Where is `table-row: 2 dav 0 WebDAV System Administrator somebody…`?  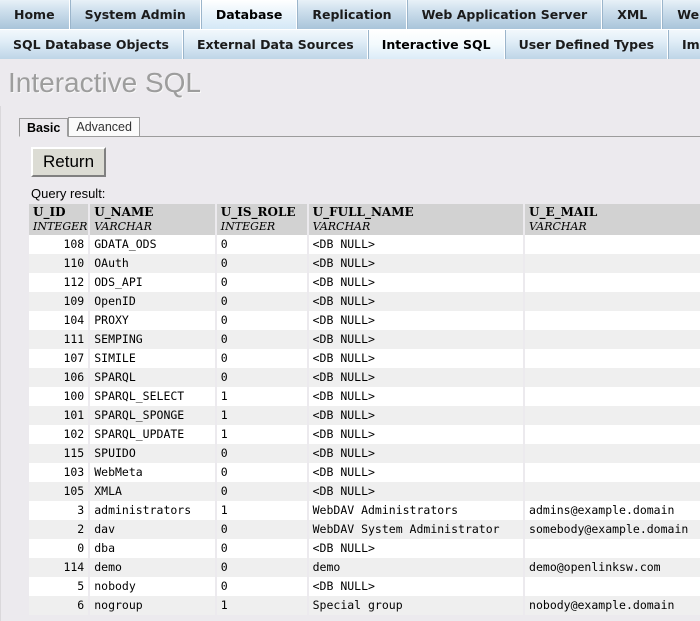 table-row: 2 dav 0 WebDAV System Administrator somebody… is located at coordinates (364, 529).